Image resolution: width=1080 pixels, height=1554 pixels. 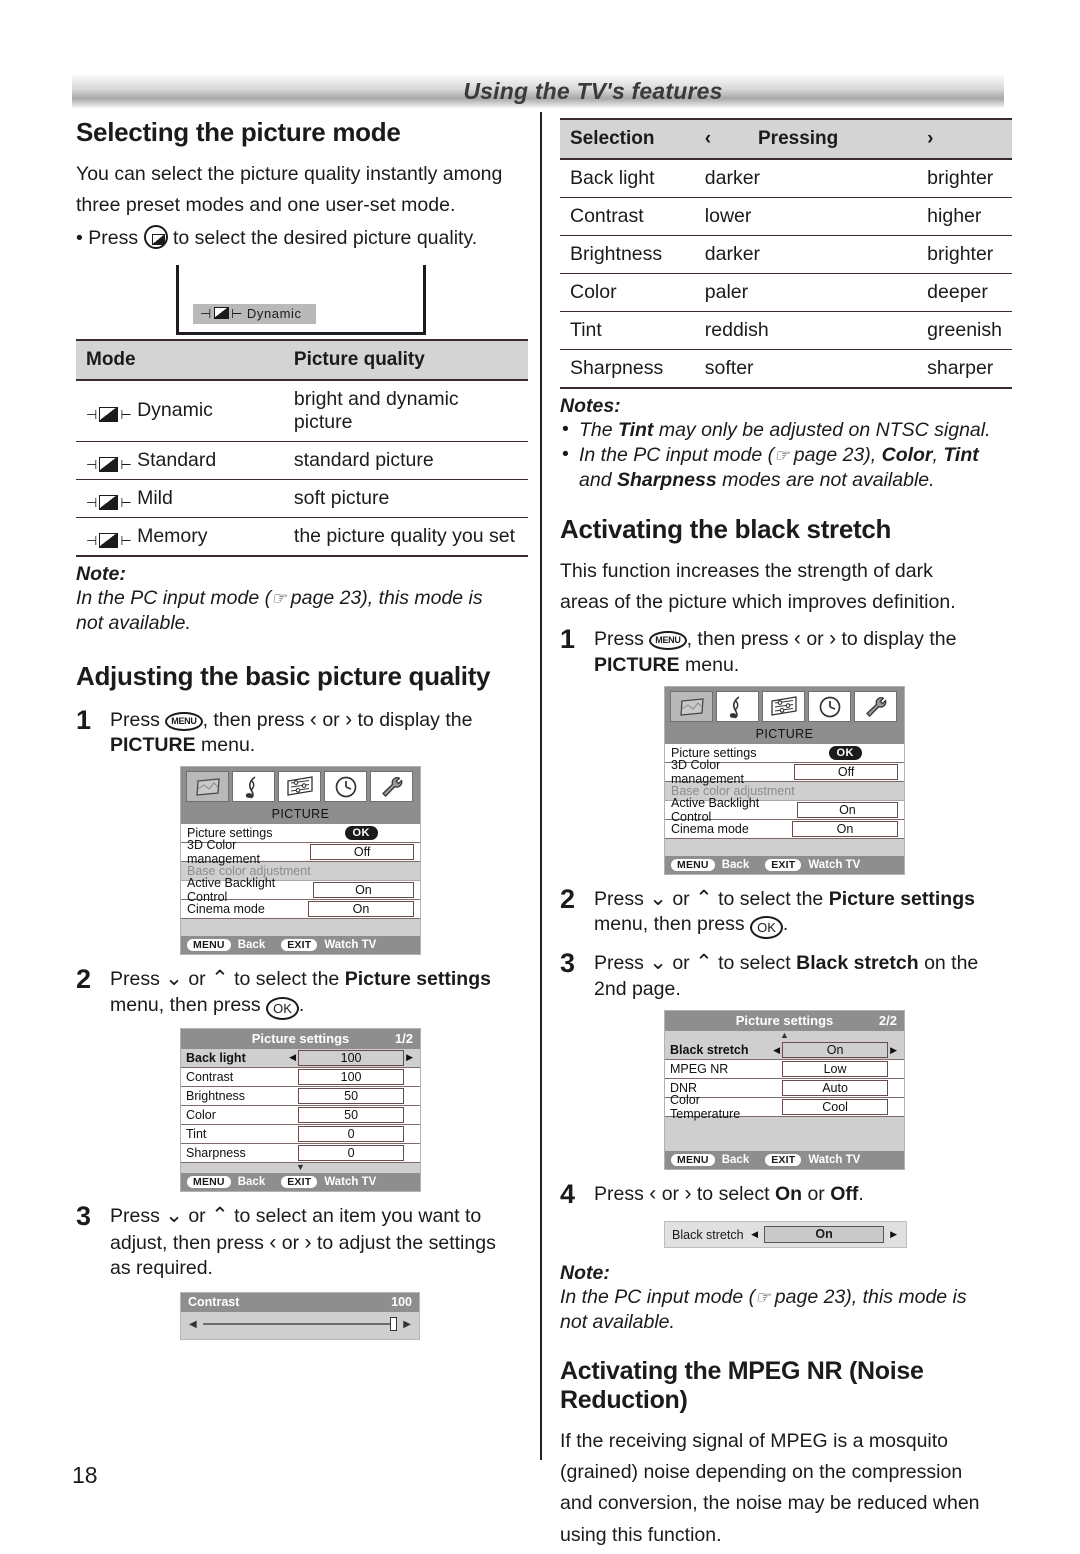 I want to click on row-value: 0, so click(x=351, y=1133).